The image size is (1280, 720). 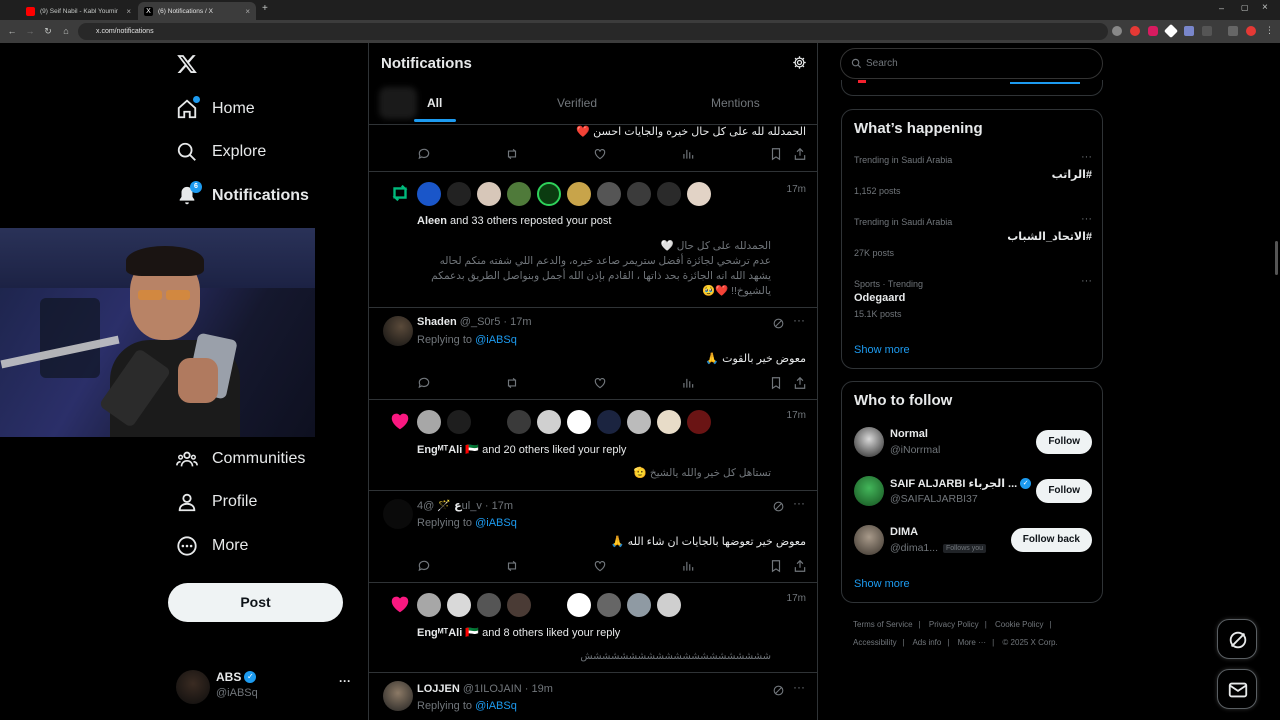 What do you see at coordinates (1265, 7) in the screenshot?
I see `close-window-button: ×` at bounding box center [1265, 7].